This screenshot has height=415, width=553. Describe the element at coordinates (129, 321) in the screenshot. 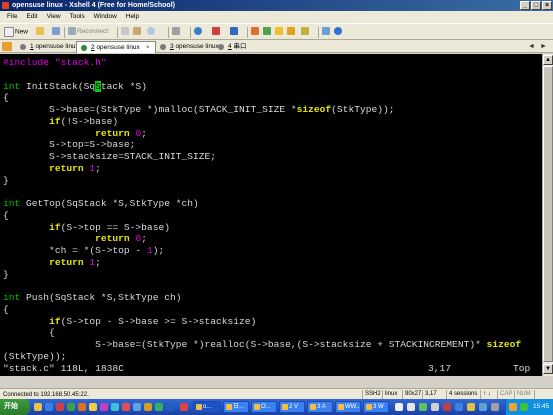

I see `terminal-line: if(S->top - S->base >= S->stacksize)` at that location.